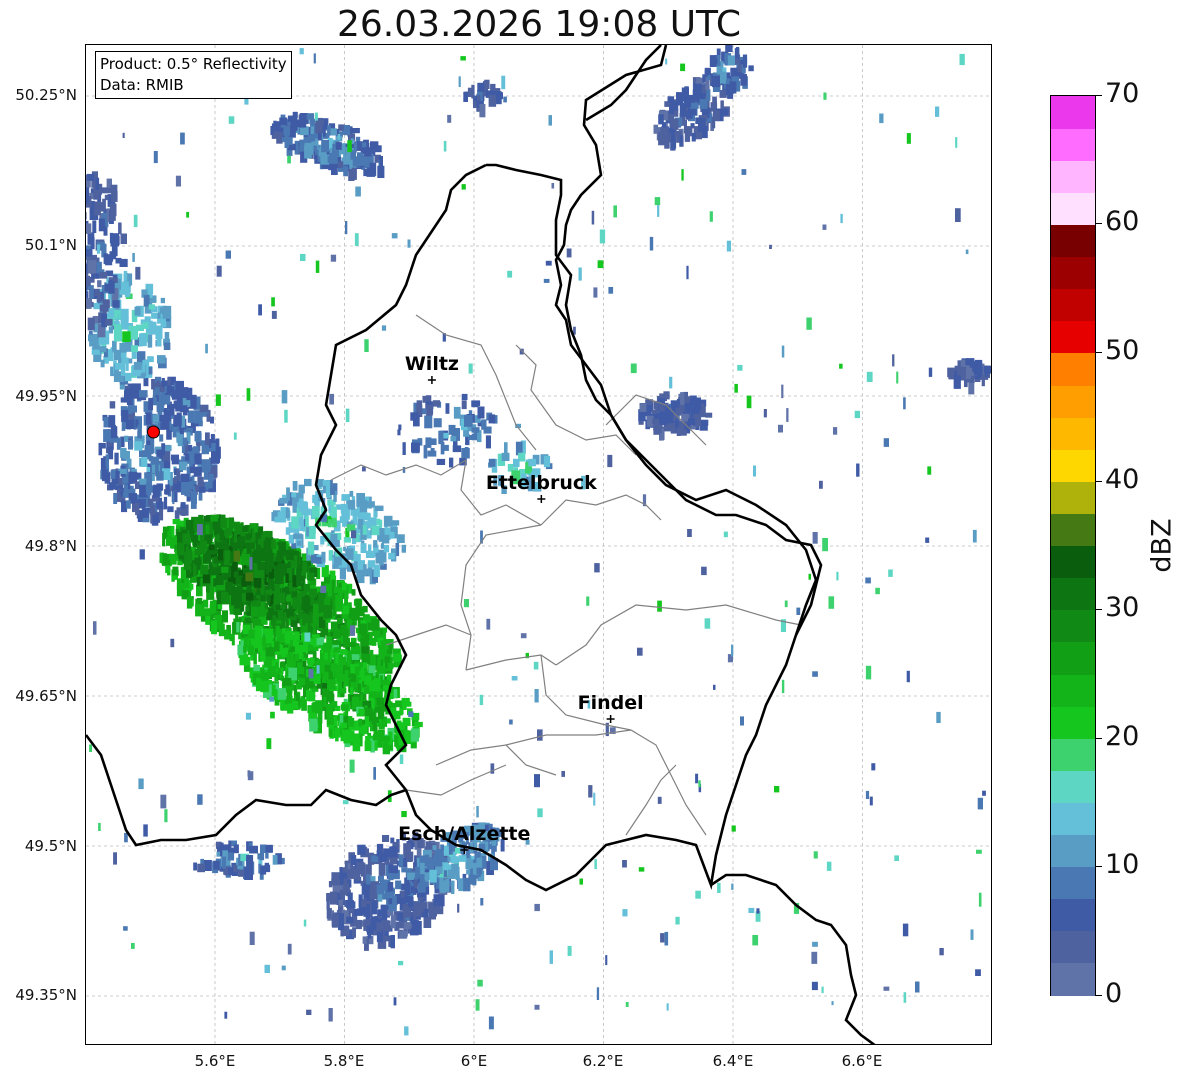  I want to click on product-label: Product: 0.5° Reflectivity, so click(193, 64).